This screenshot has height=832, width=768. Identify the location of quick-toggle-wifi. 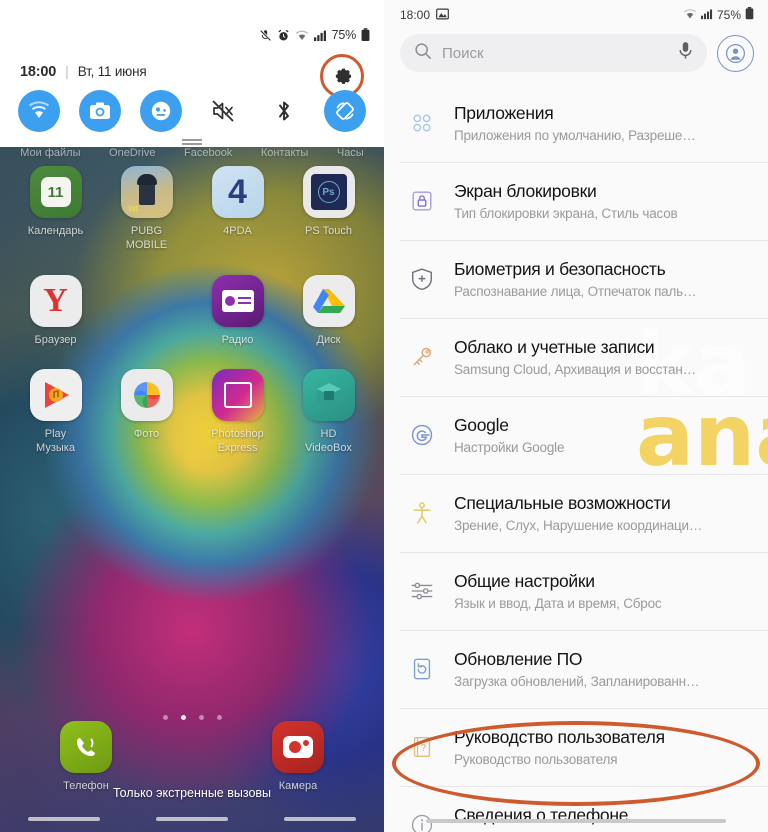
(39, 111).